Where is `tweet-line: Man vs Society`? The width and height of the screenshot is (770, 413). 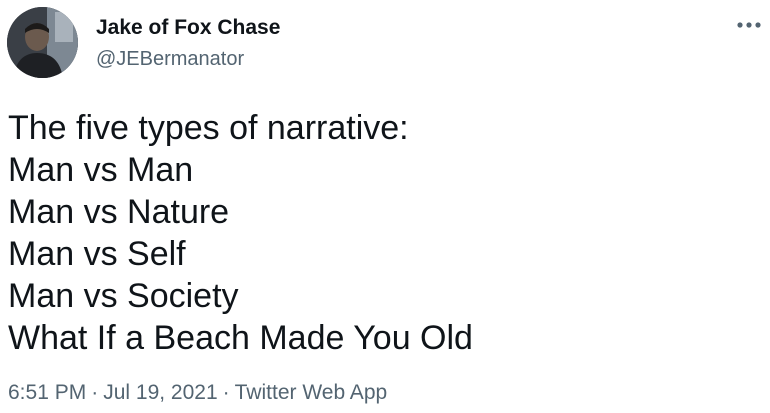
tweet-line: Man vs Society is located at coordinates (123, 296).